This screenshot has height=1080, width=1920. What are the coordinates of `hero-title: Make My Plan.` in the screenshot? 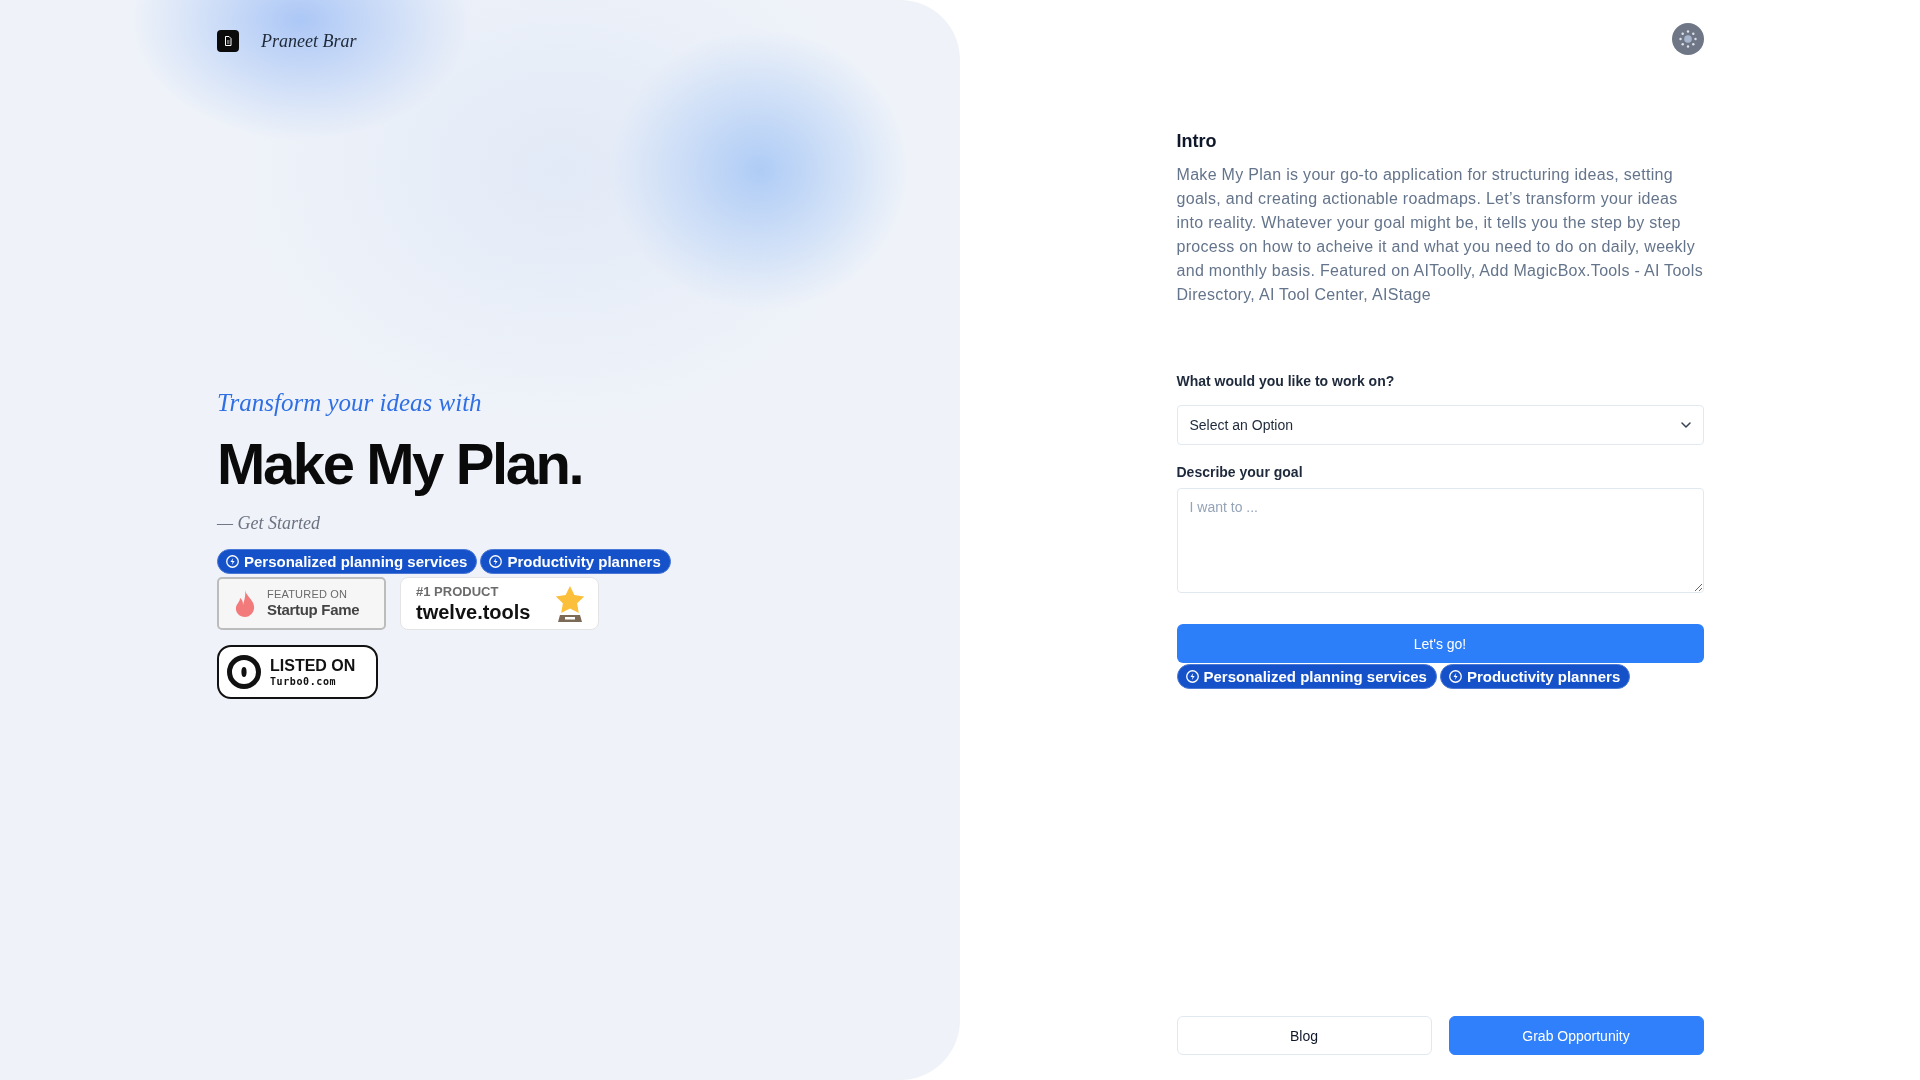 It's located at (400, 464).